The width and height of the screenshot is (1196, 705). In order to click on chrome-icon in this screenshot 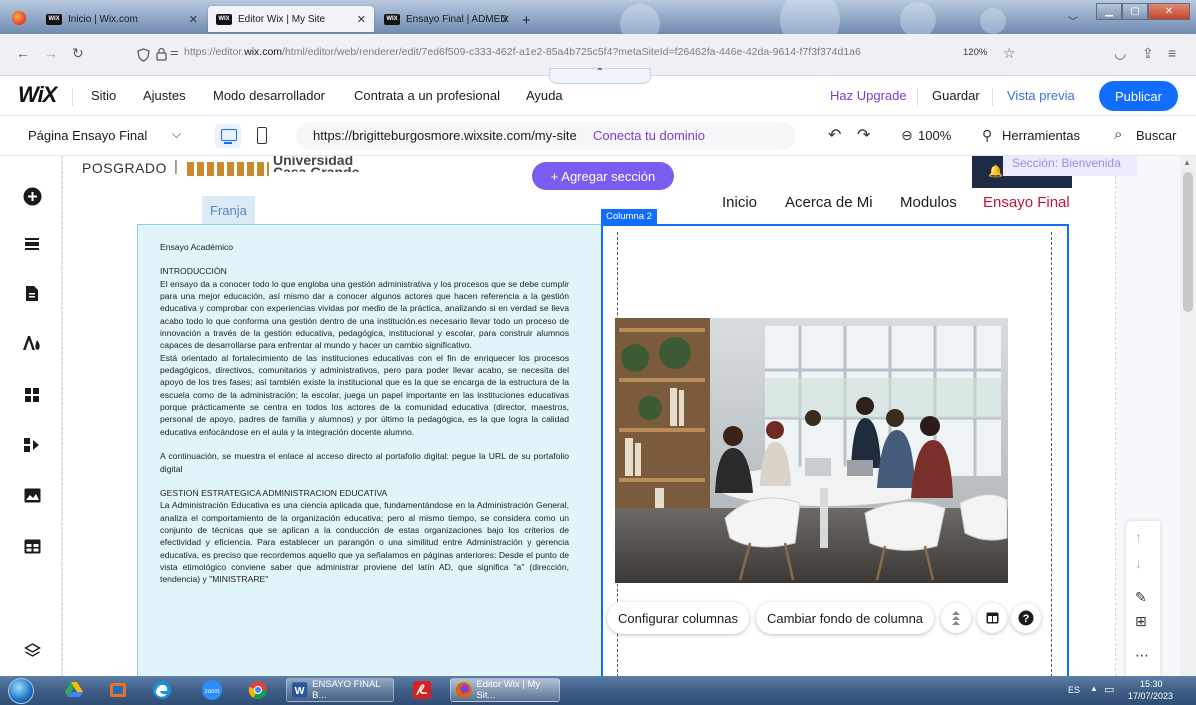, I will do `click(258, 690)`.